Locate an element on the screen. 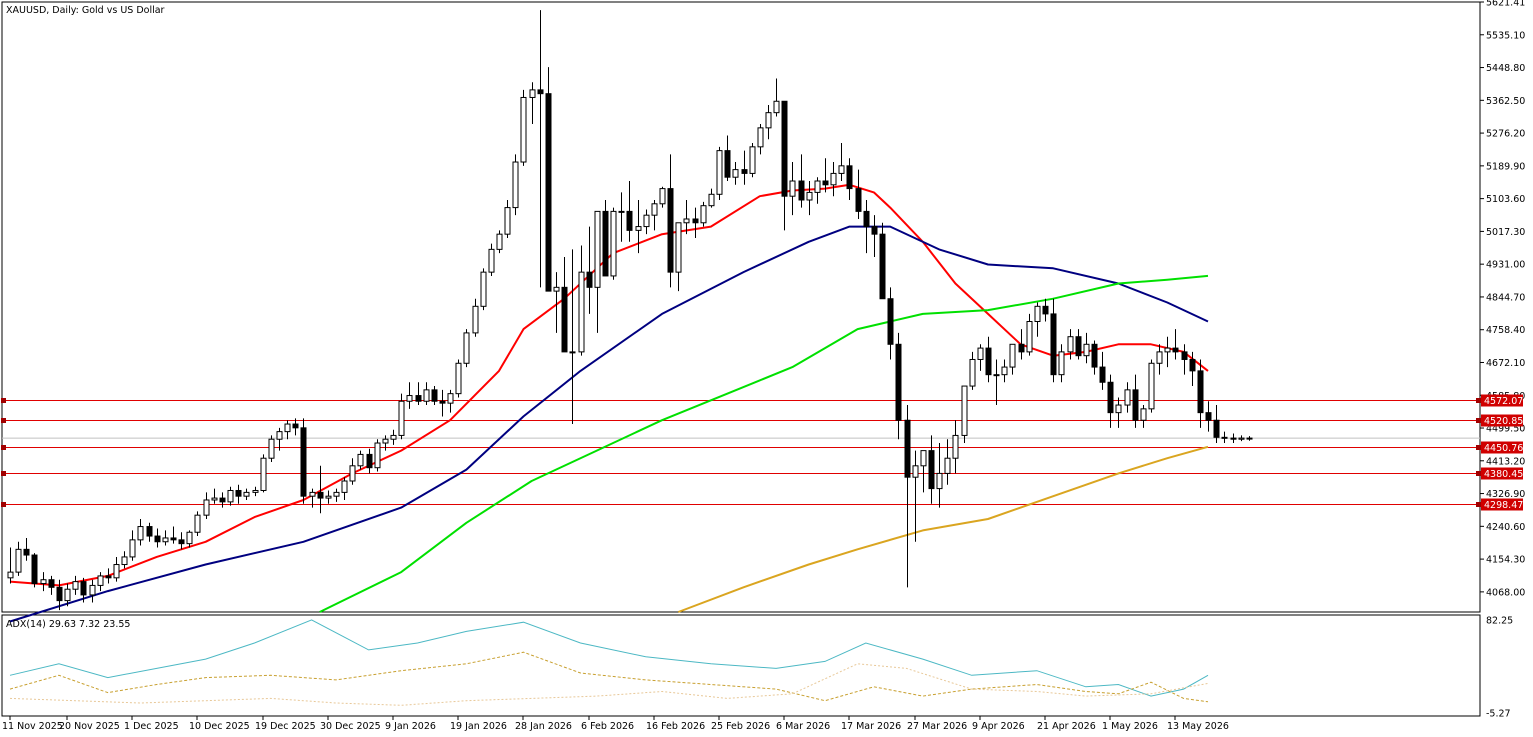 The height and width of the screenshot is (737, 1533). price-tick-label: 5276.20 is located at coordinates (1505, 134).